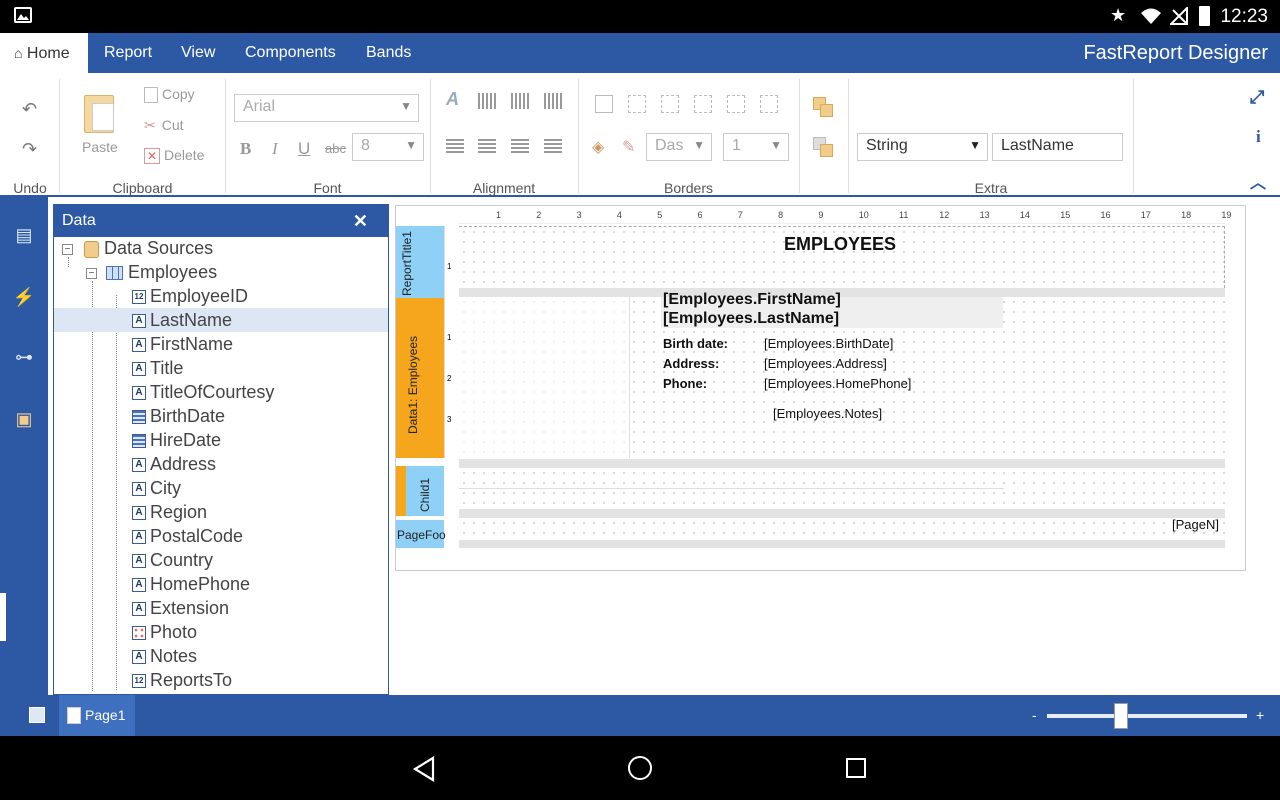 This screenshot has width=1280, height=800. I want to click on bold-button: B, so click(245, 149).